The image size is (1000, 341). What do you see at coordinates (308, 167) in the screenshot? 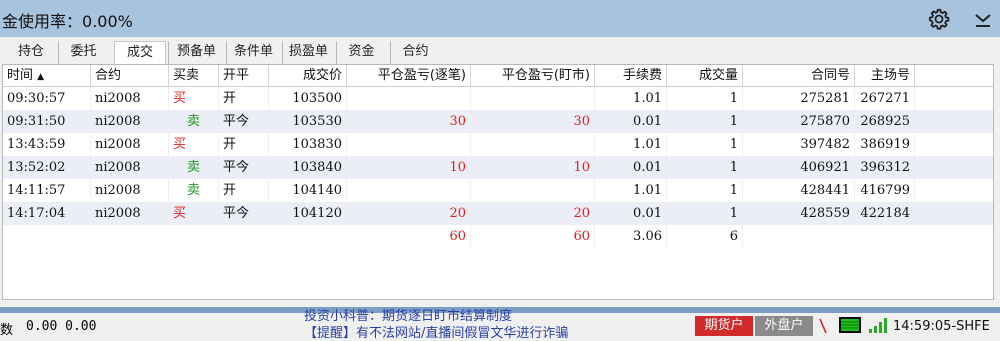
I see `cell-price: 103840` at bounding box center [308, 167].